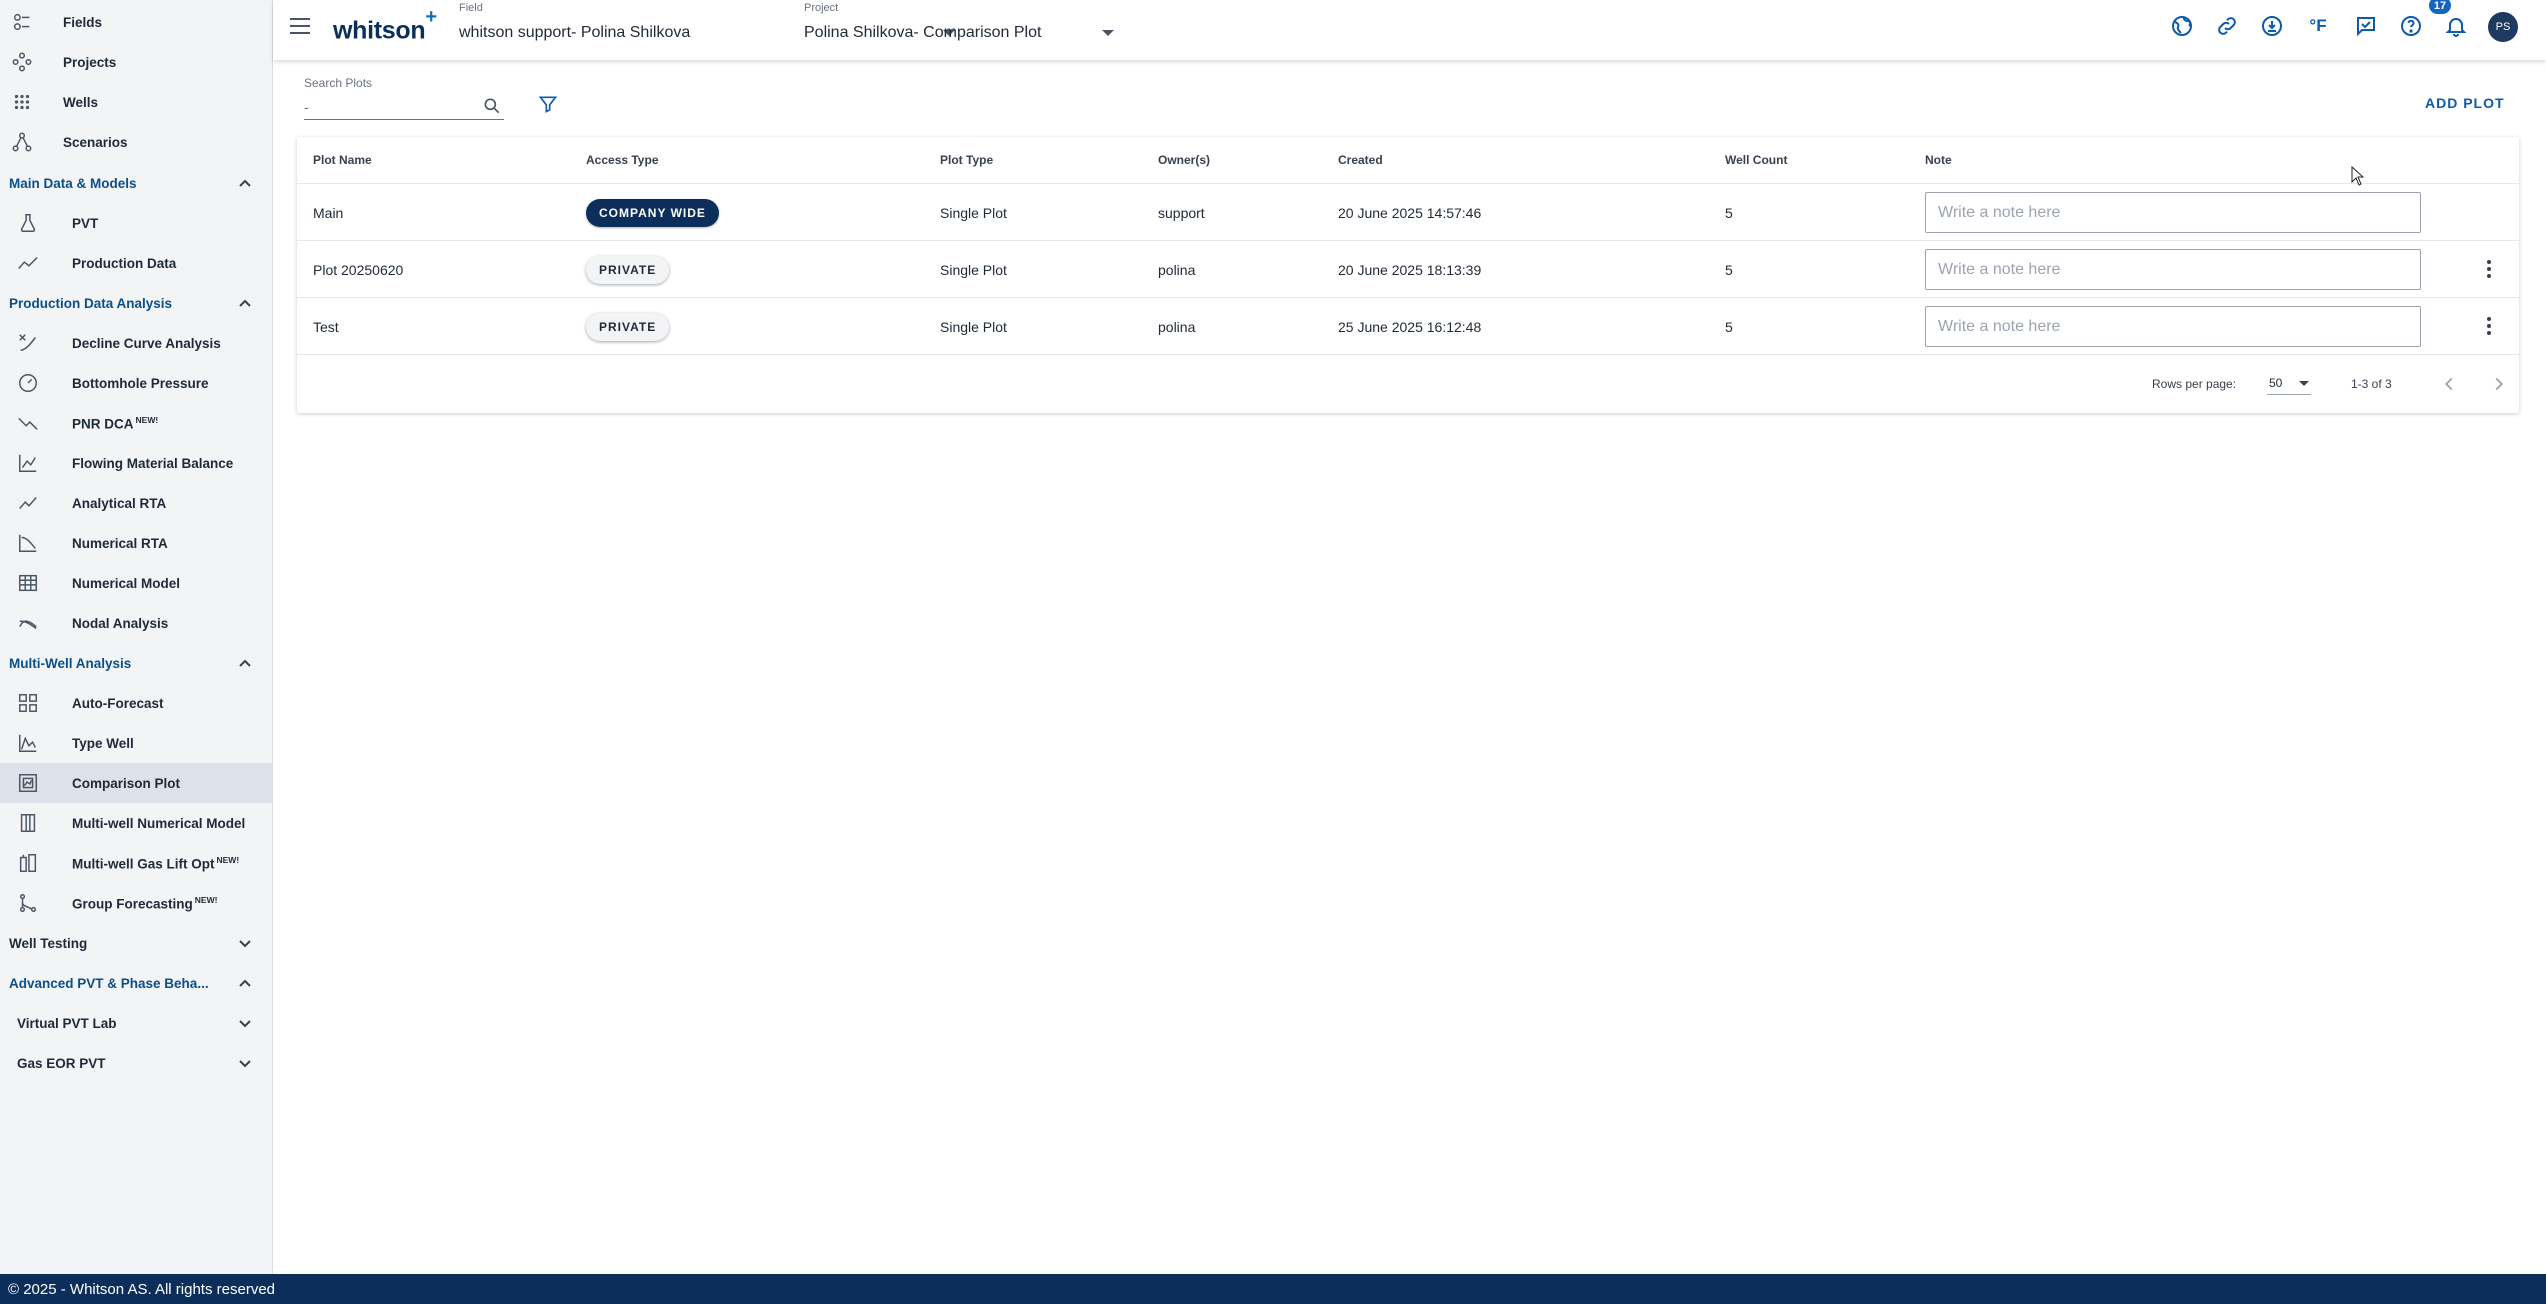 This screenshot has width=2546, height=1304. I want to click on rows-per-page-select: 50, so click(2289, 384).